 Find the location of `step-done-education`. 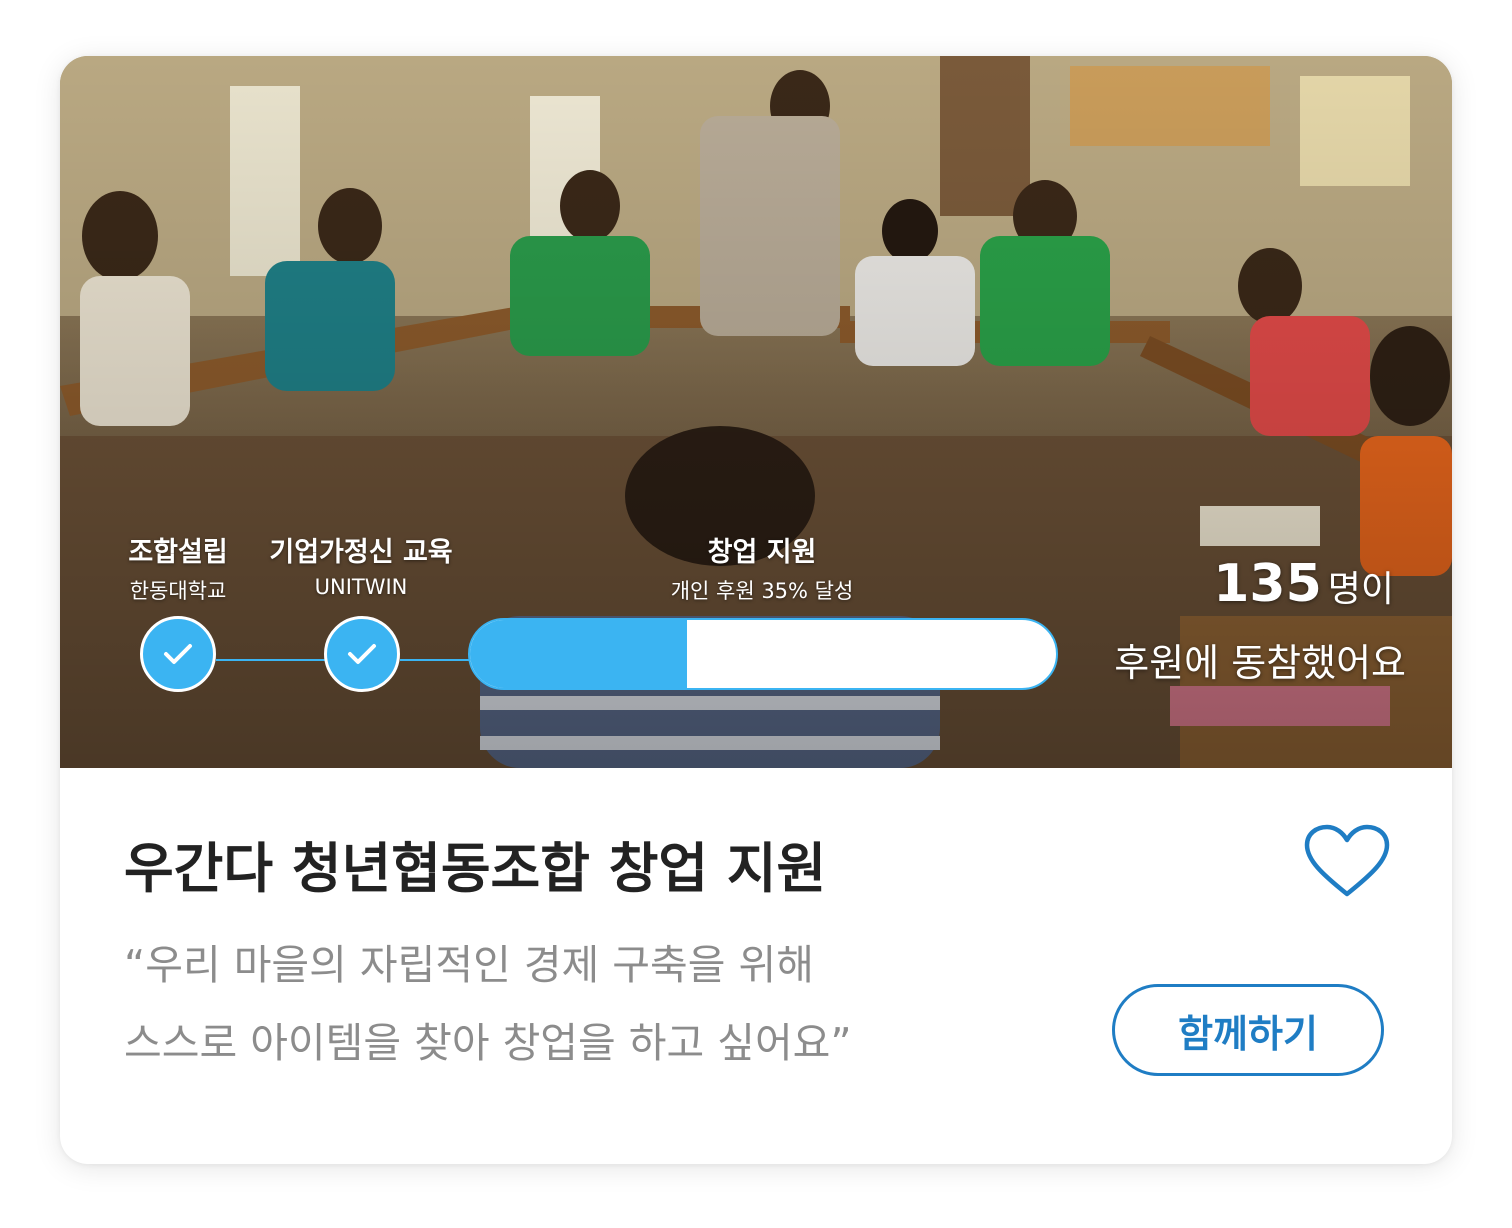

step-done-education is located at coordinates (362, 654).